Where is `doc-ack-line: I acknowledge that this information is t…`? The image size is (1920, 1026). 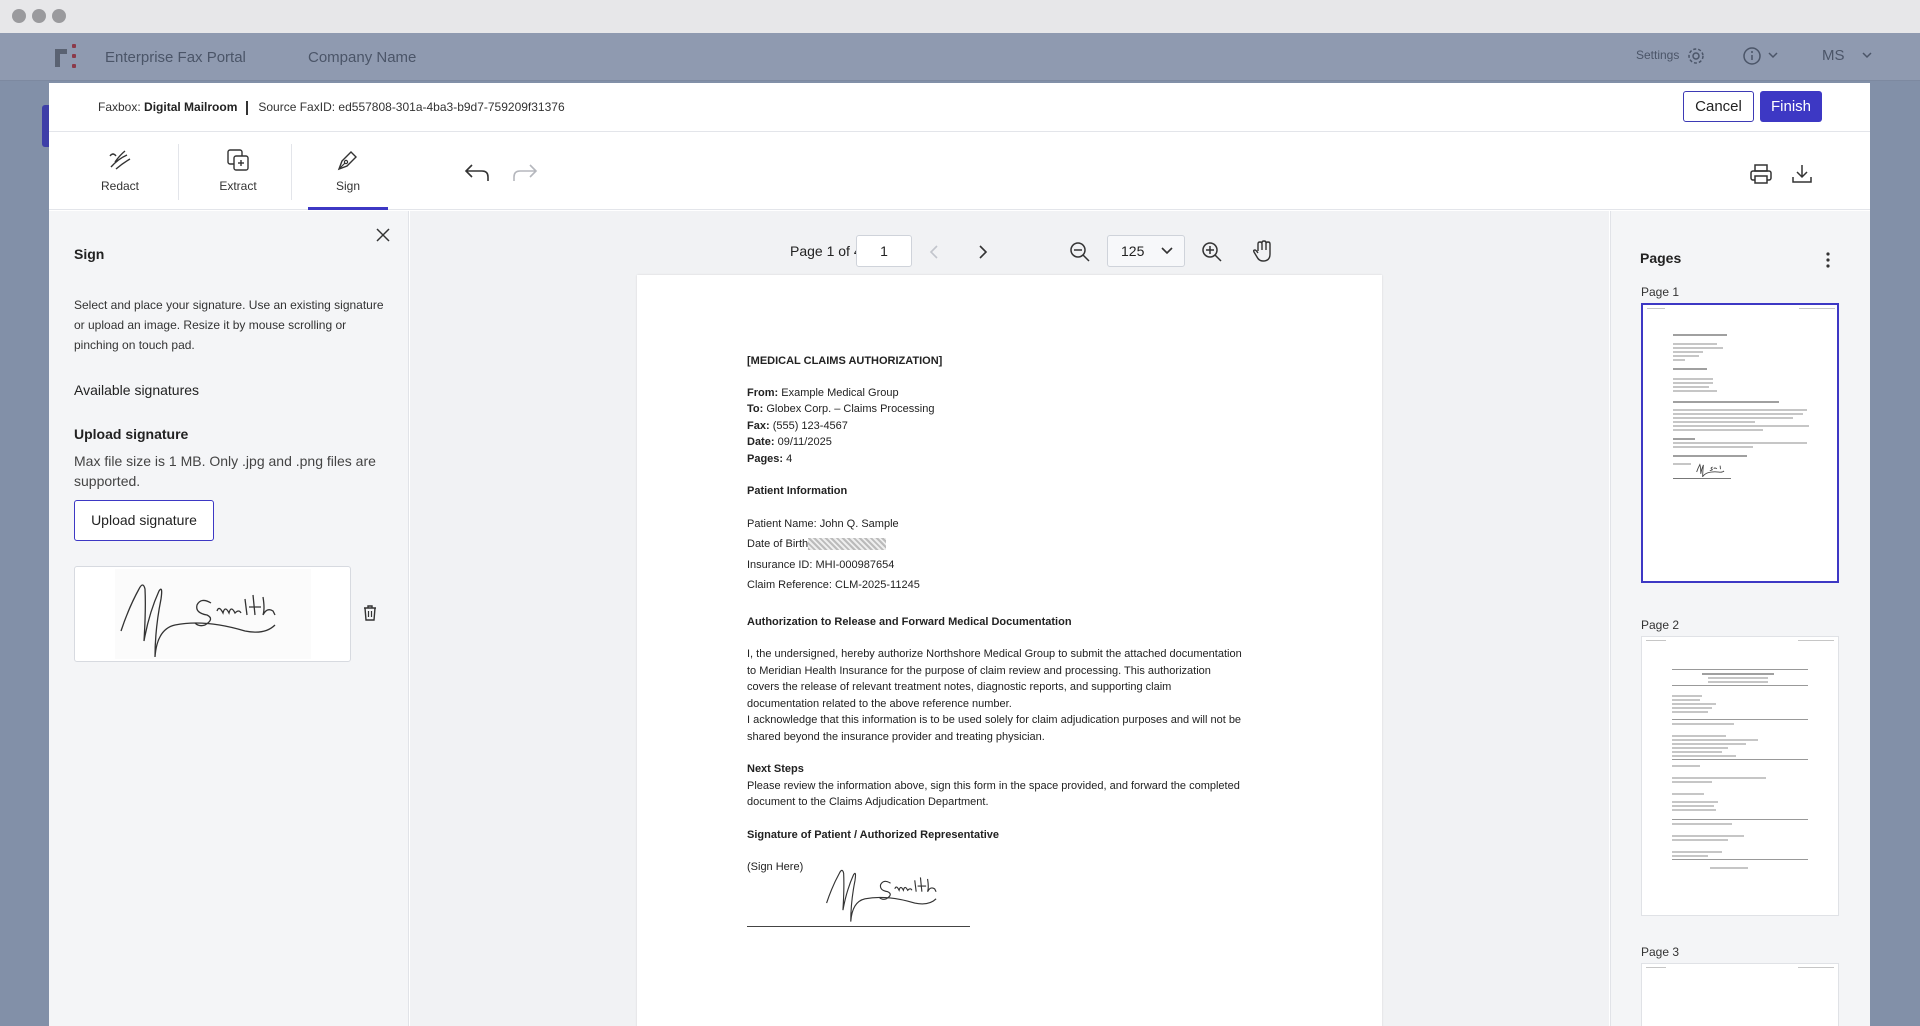
doc-ack-line: I acknowledge that this information is t… is located at coordinates (994, 720).